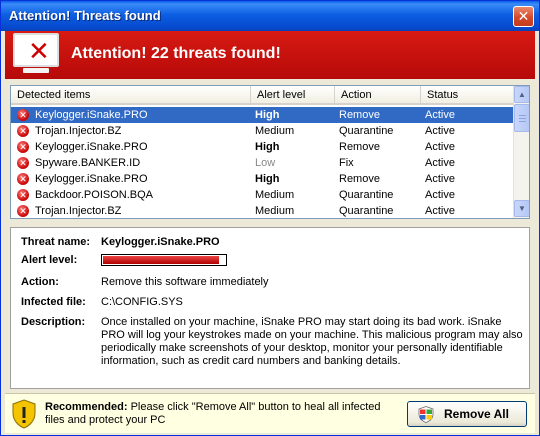  Describe the element at coordinates (176, 53) in the screenshot. I see `alert-headline: Attention! 22 threats found!` at that location.